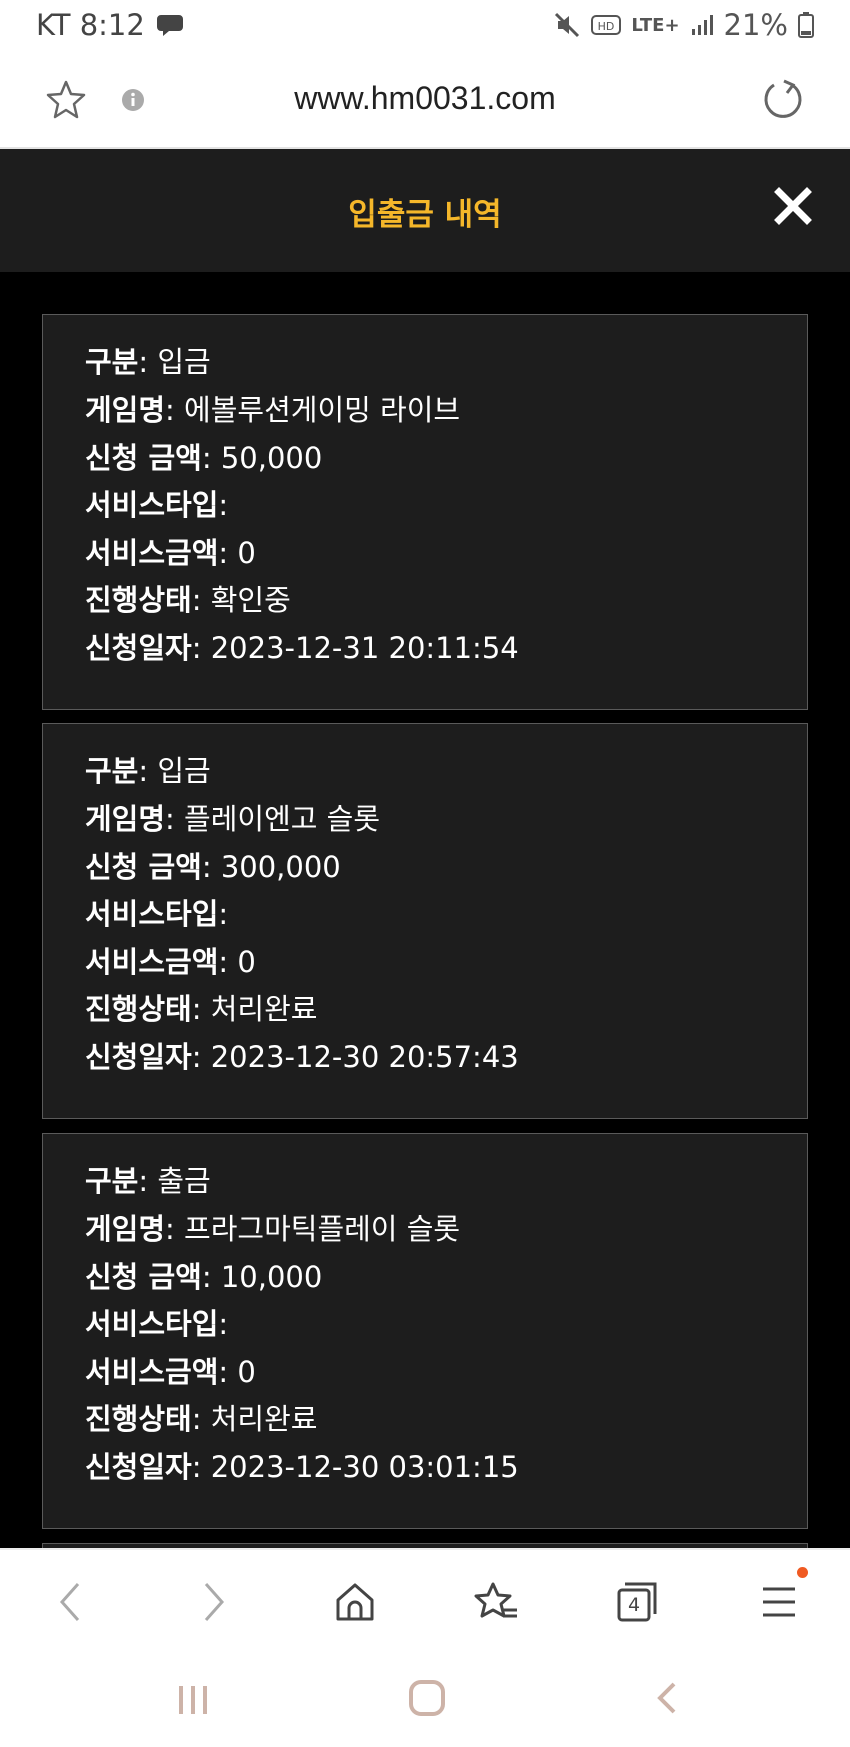  What do you see at coordinates (282, 819) in the screenshot?
I see `game-value: 플레이엔고 슬롯` at bounding box center [282, 819].